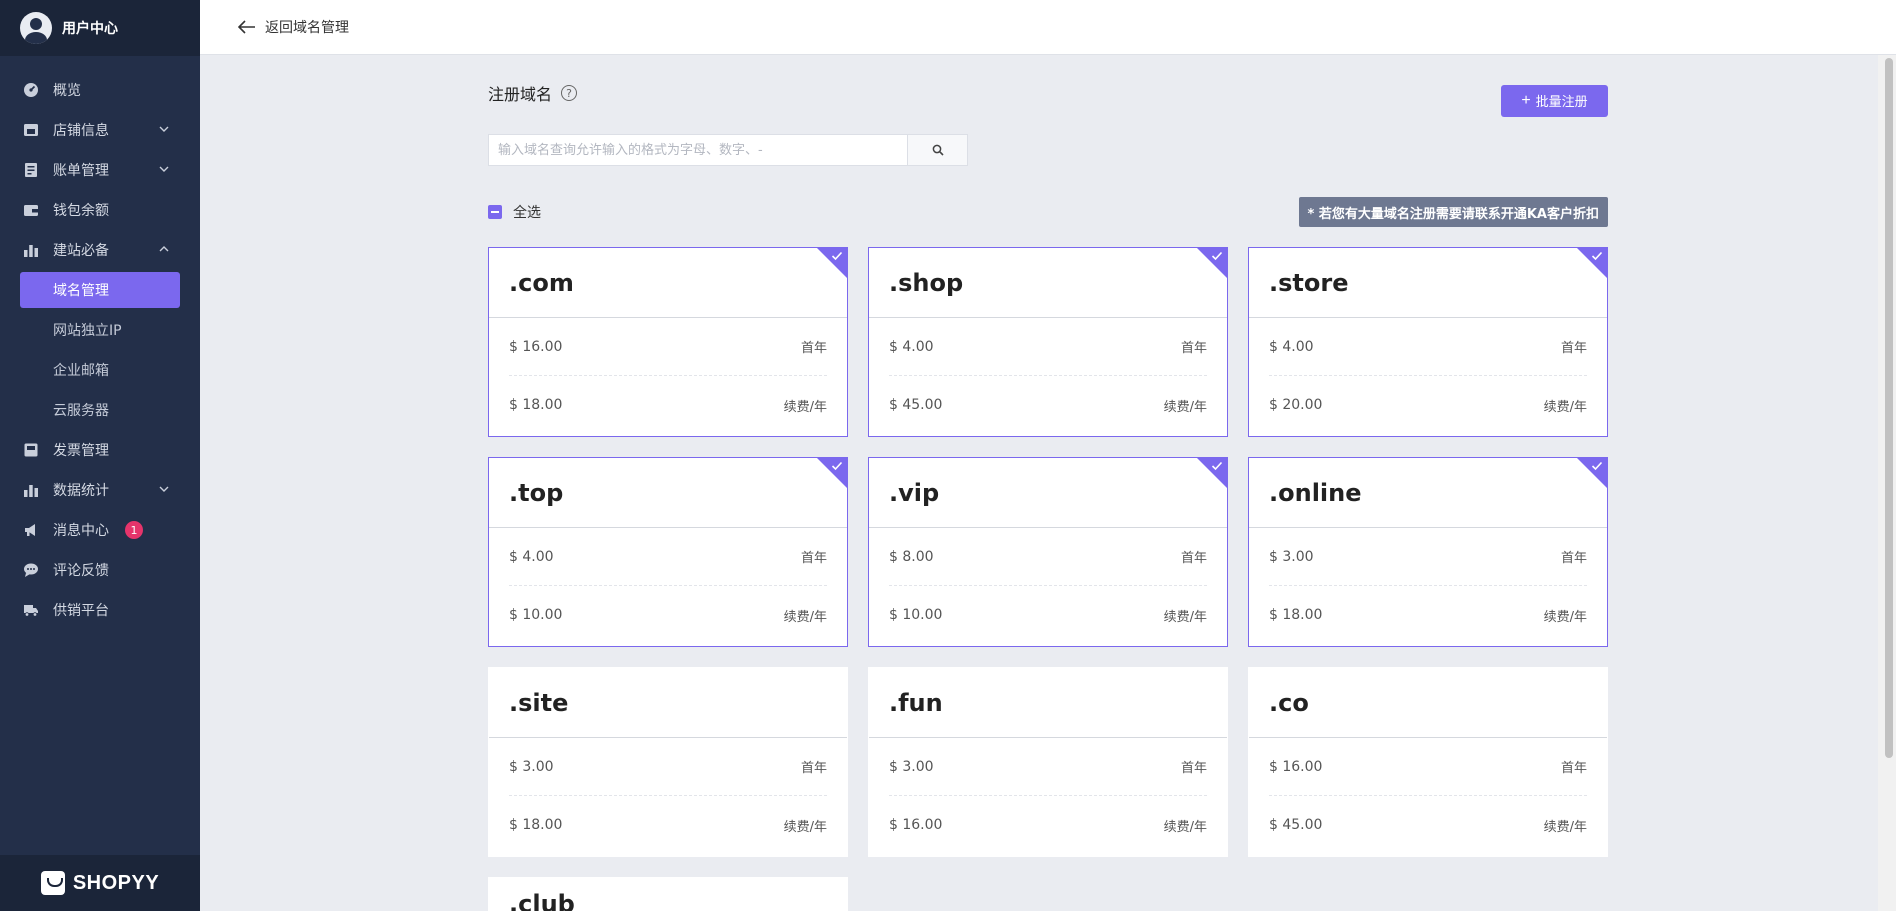 The width and height of the screenshot is (1896, 911). What do you see at coordinates (1561, 101) in the screenshot?
I see `batch-register-label: 批量注册` at bounding box center [1561, 101].